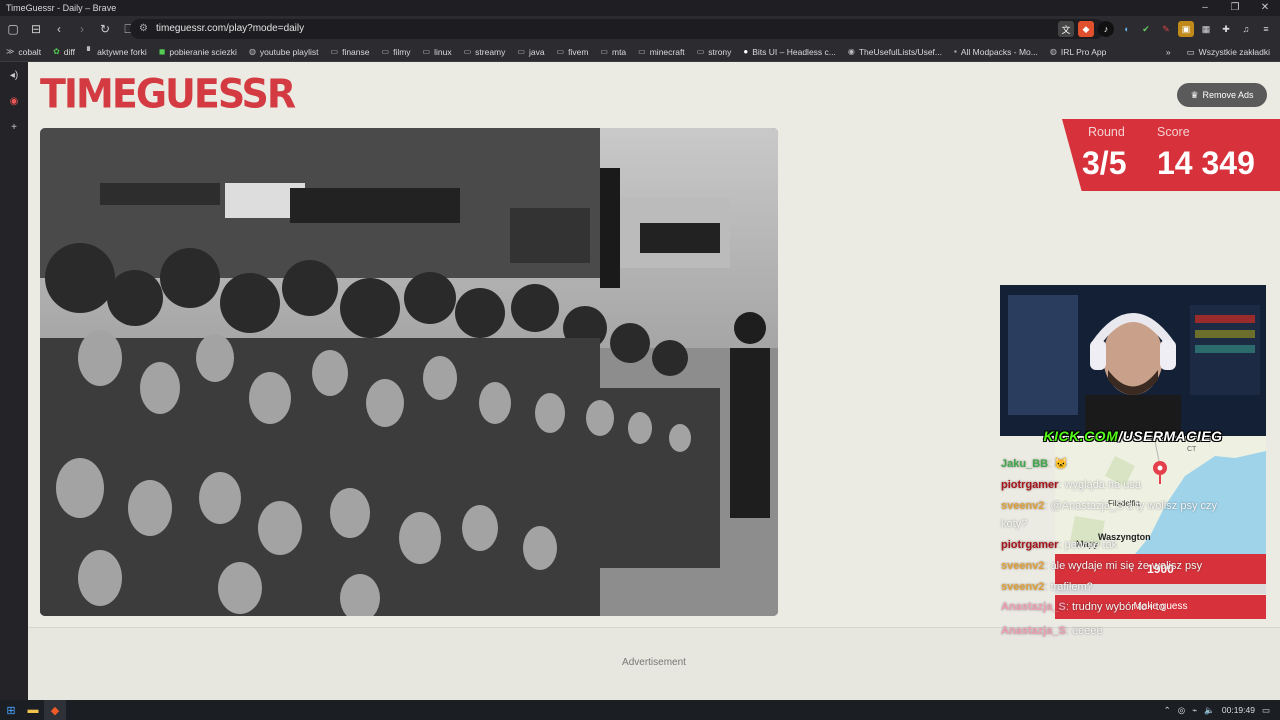  What do you see at coordinates (284, 52) in the screenshot?
I see `bookmark-item: ◍ youtube playlist` at bounding box center [284, 52].